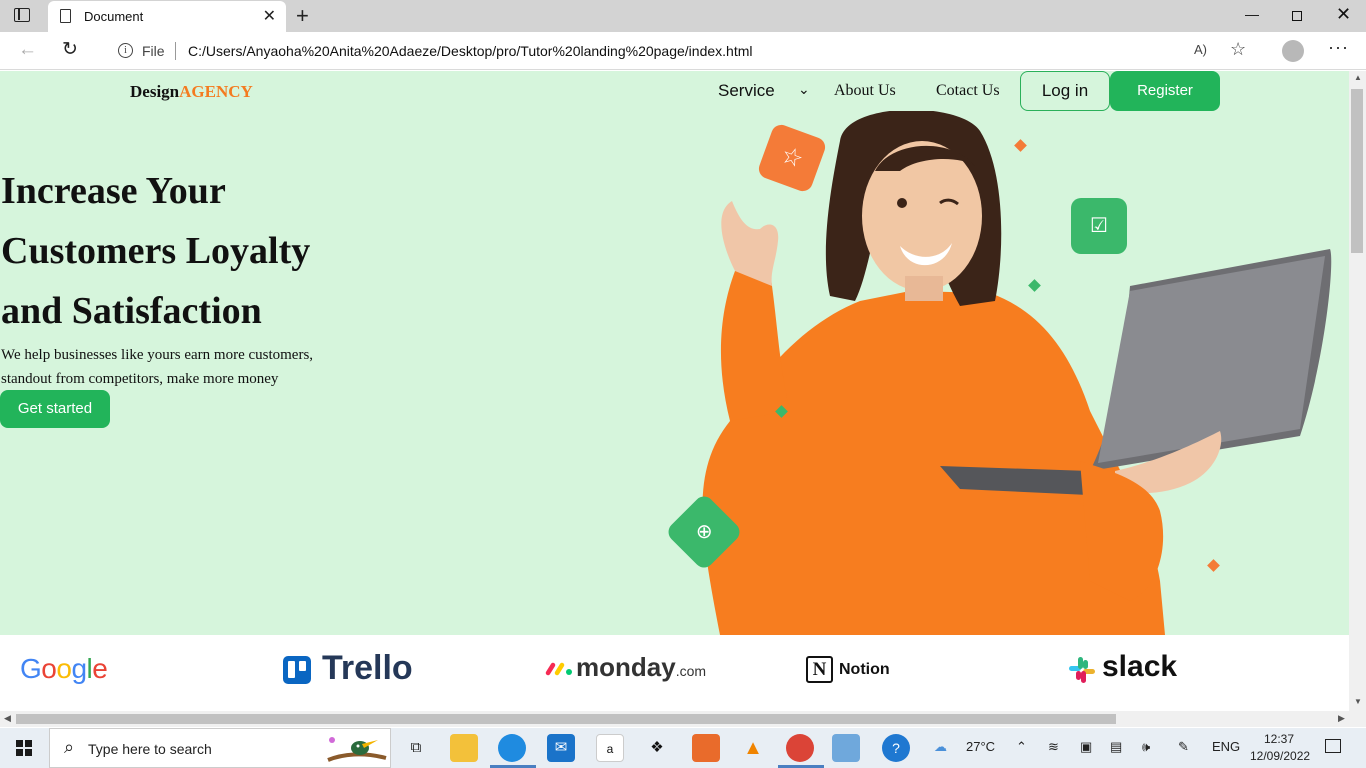  Describe the element at coordinates (297, 670) in the screenshot. I see `trello-icon` at that location.